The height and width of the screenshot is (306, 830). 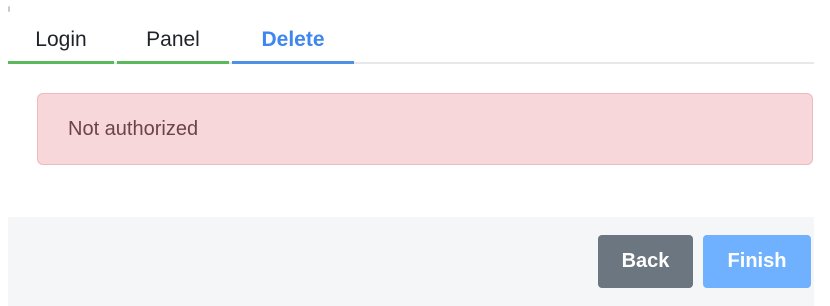 I want to click on wizard-tabs: Login Panel Delete, so click(x=411, y=41).